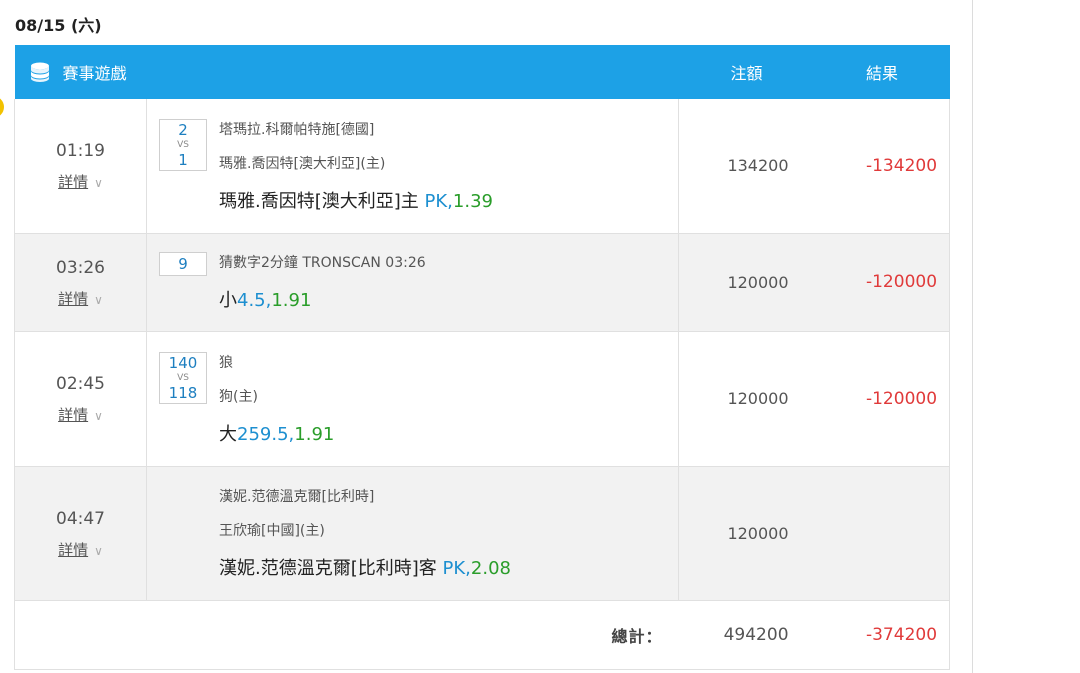 This screenshot has width=1080, height=673. I want to click on score-box: 2 VS 1, so click(183, 144).